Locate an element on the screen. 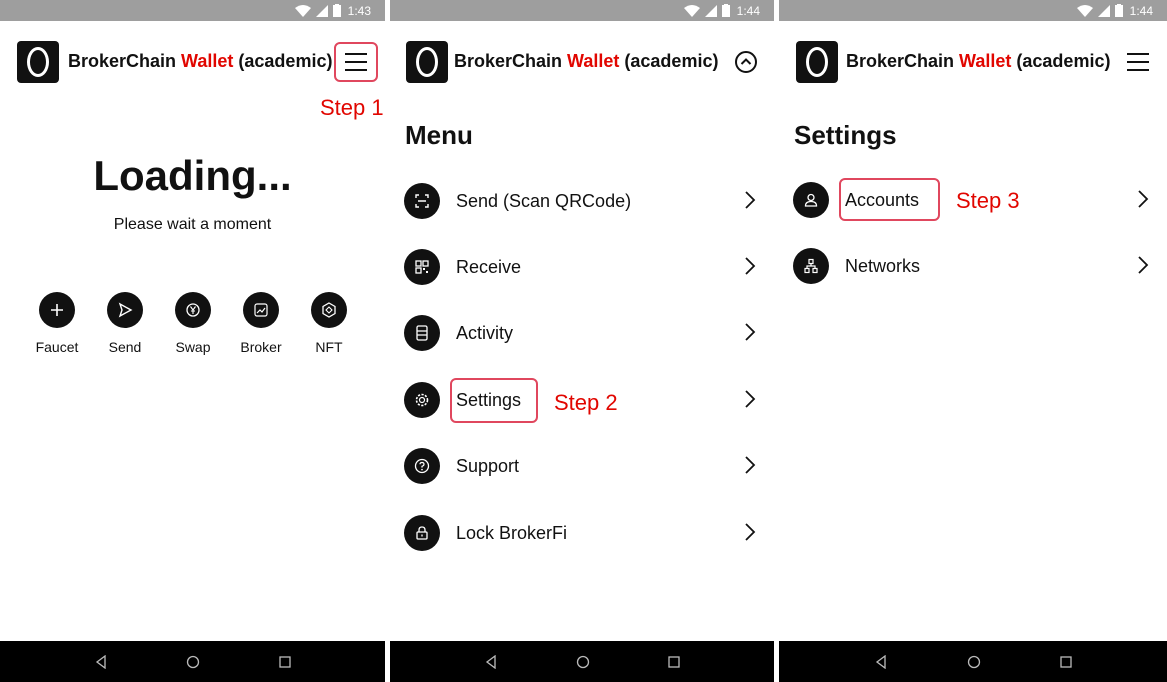 The width and height of the screenshot is (1167, 682). collapse-menu-icon is located at coordinates (746, 62).